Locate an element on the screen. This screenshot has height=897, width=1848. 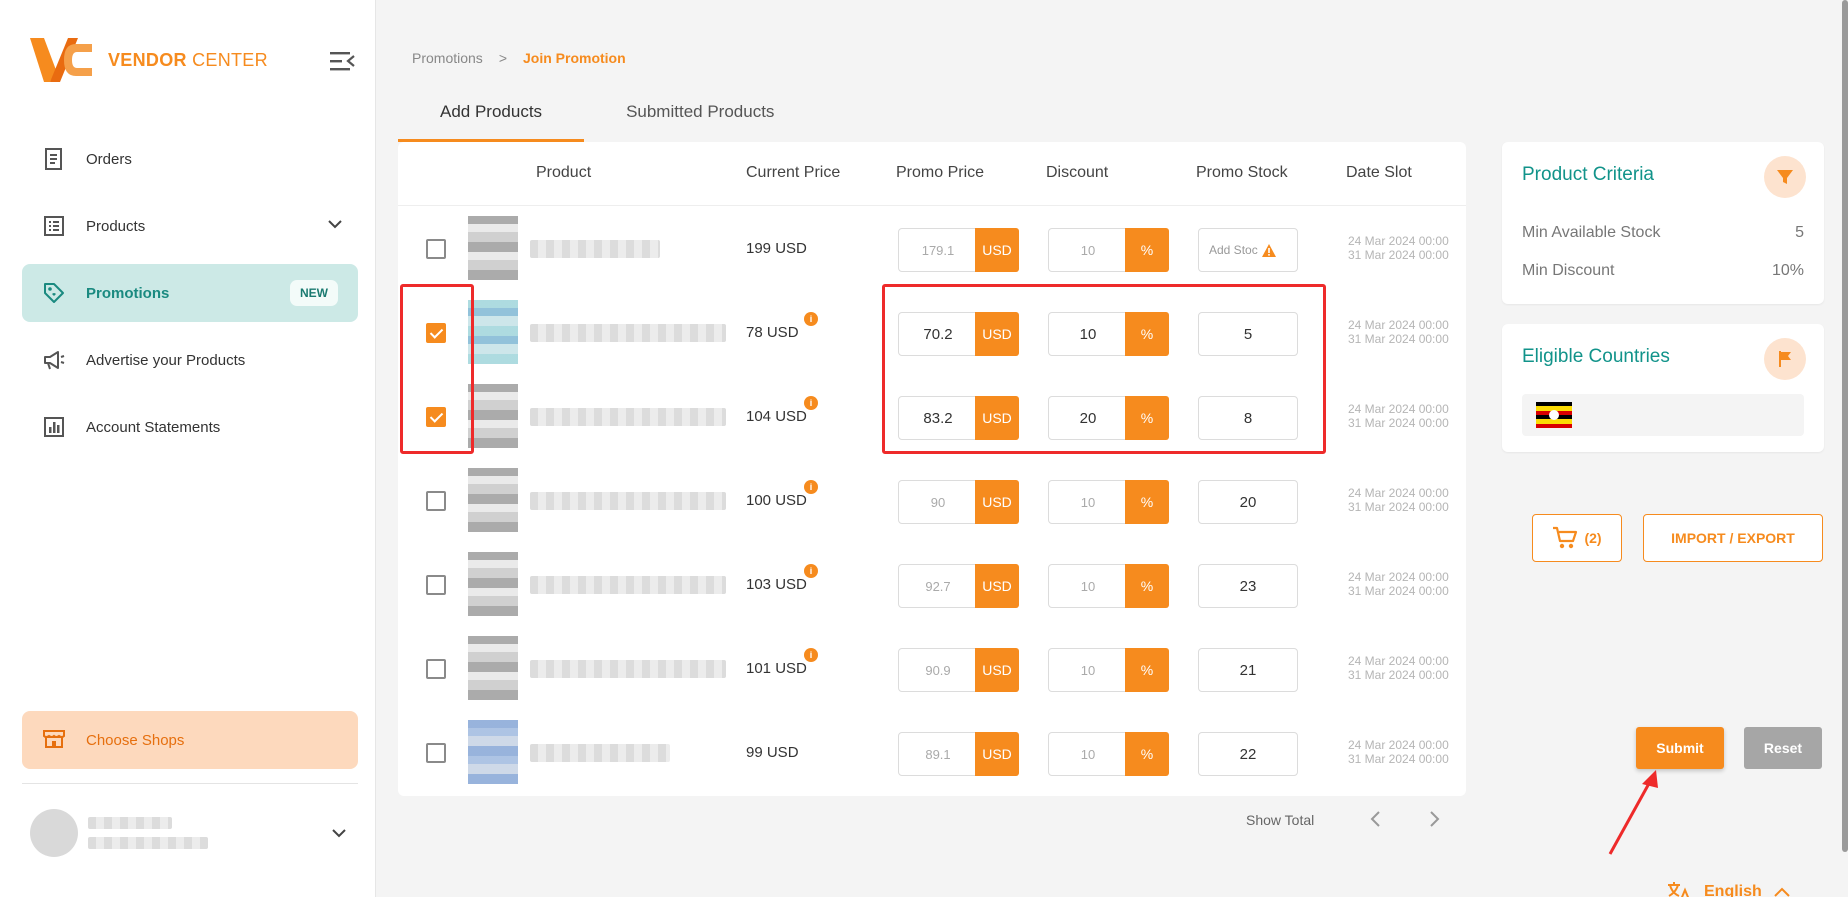
cart-count: (2) is located at coordinates (1593, 538).